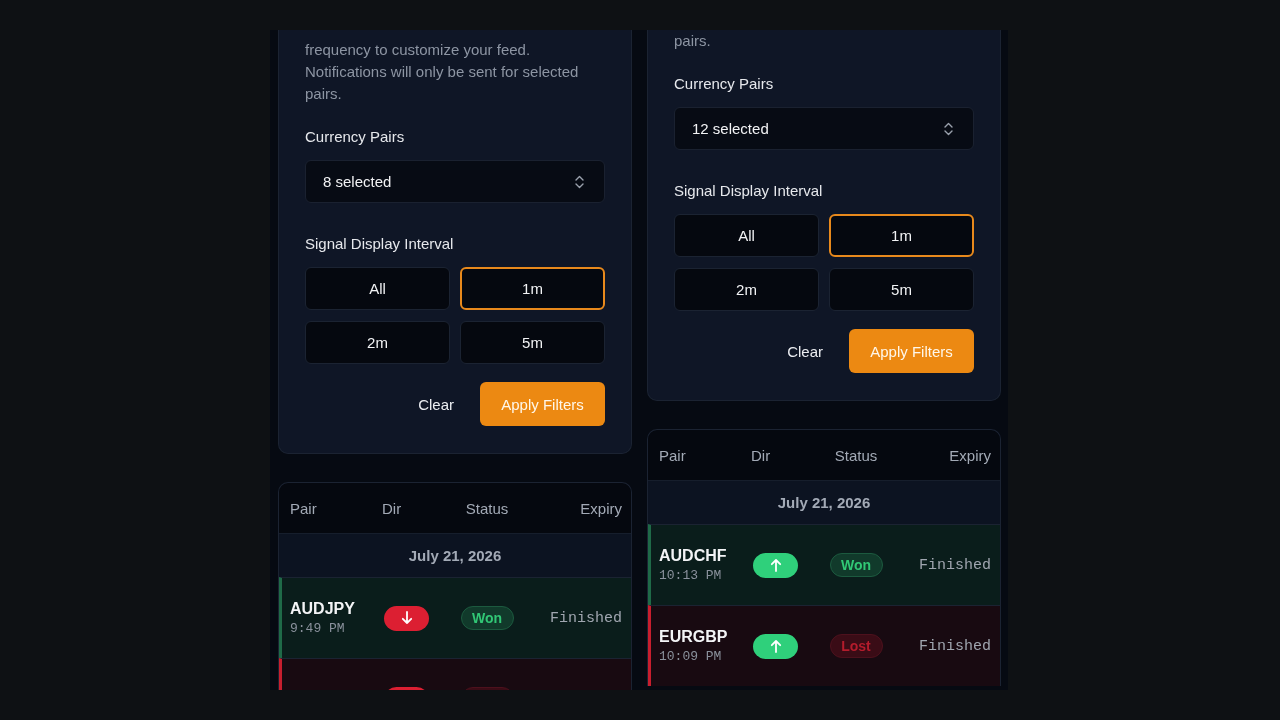 This screenshot has width=1280, height=720. Describe the element at coordinates (824, 645) in the screenshot. I see `signal-row: EURGBP 10:09 PM Lost Finished` at that location.